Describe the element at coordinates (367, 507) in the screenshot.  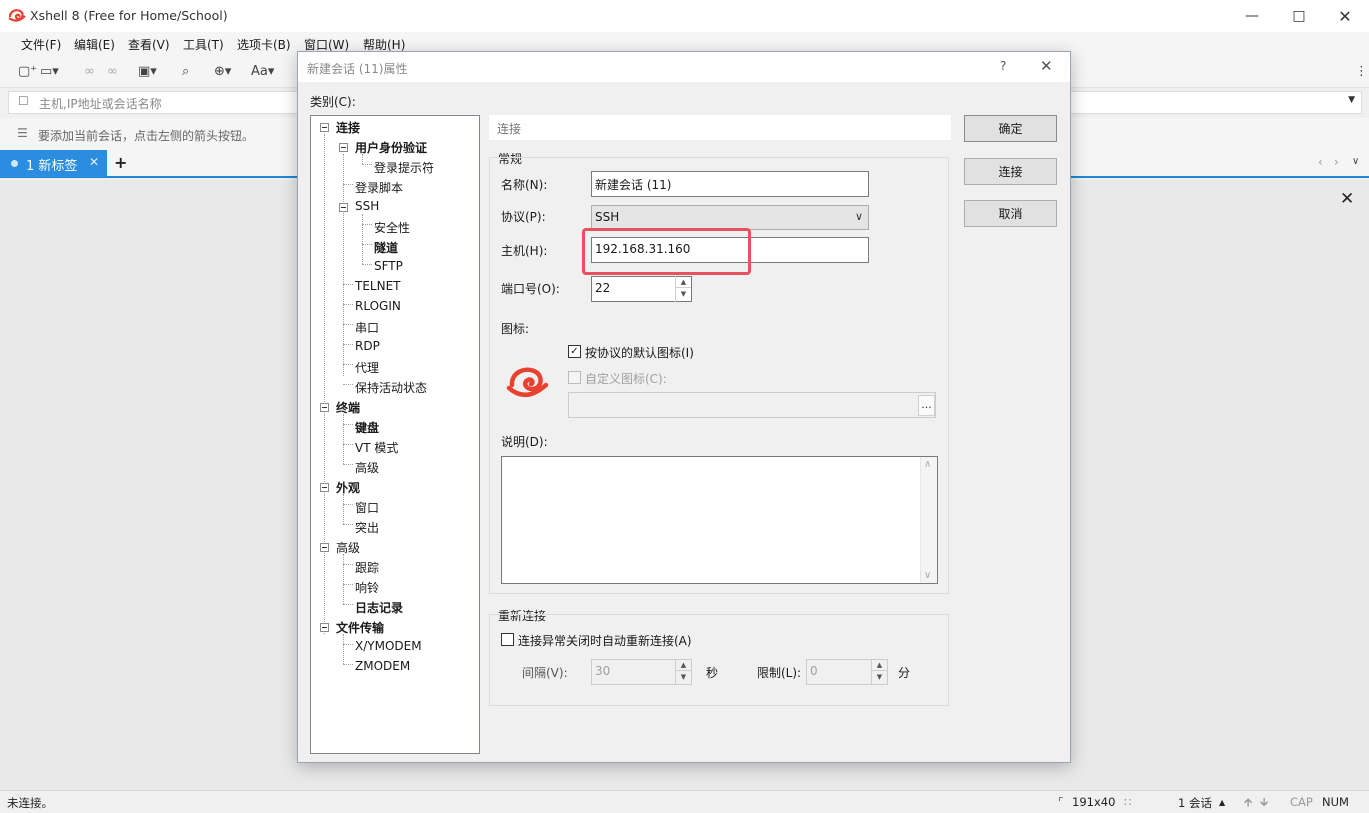
I see `tree-item-window: 窗口` at that location.